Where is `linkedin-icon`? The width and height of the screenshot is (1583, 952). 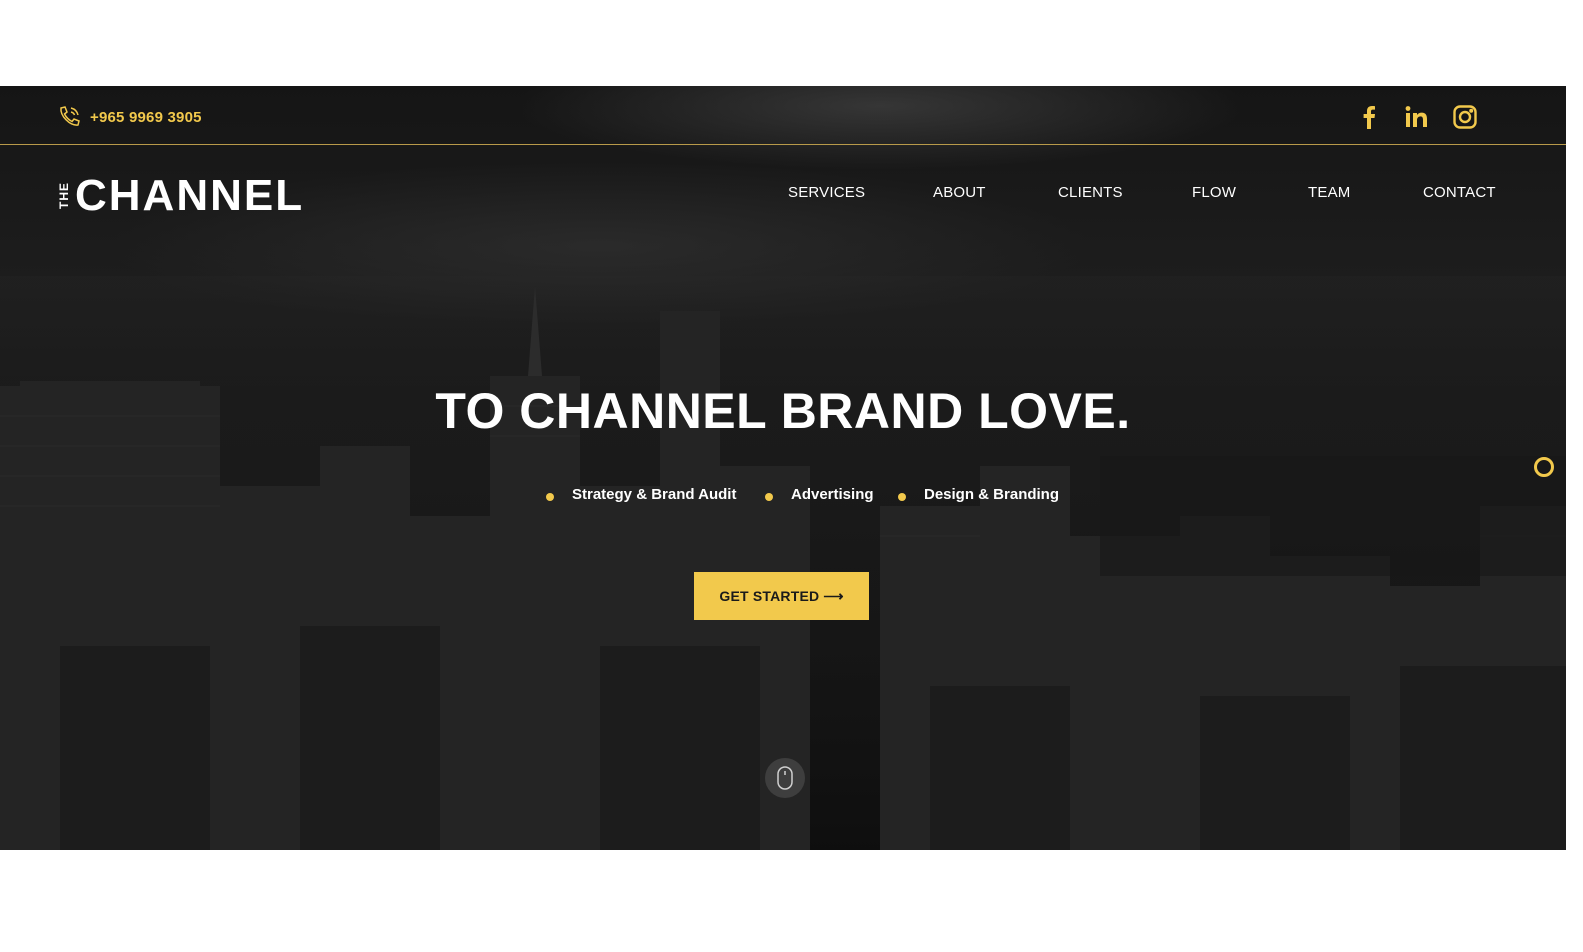 linkedin-icon is located at coordinates (1417, 117).